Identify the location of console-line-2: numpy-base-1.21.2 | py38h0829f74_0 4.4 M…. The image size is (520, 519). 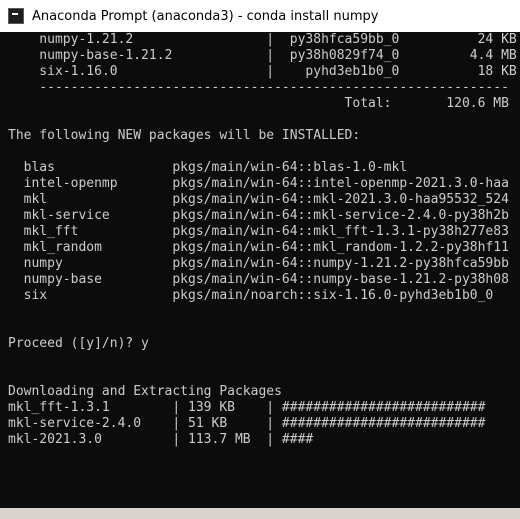
(262, 55).